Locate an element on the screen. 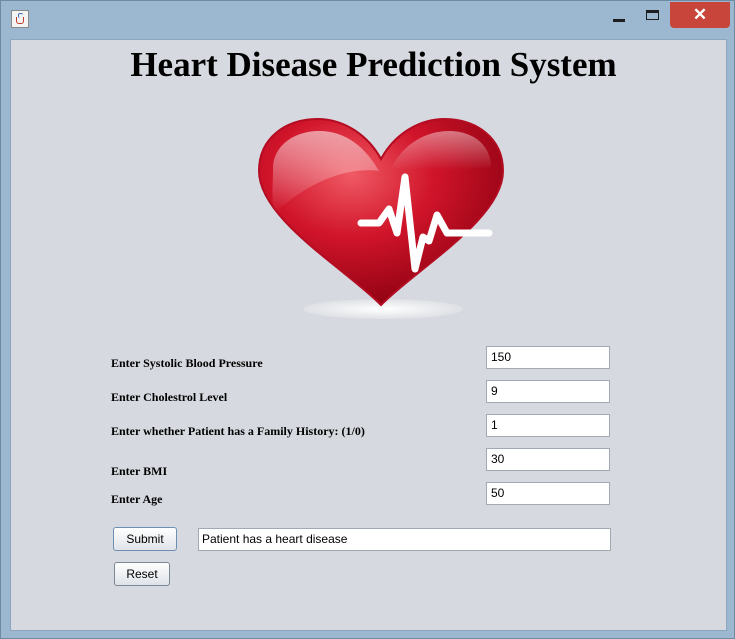  bmi-label: Enter BMI is located at coordinates (139, 471).